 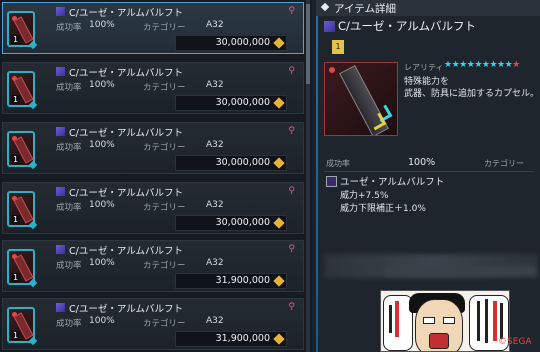 I want to click on list-scrollbar, so click(x=308, y=176).